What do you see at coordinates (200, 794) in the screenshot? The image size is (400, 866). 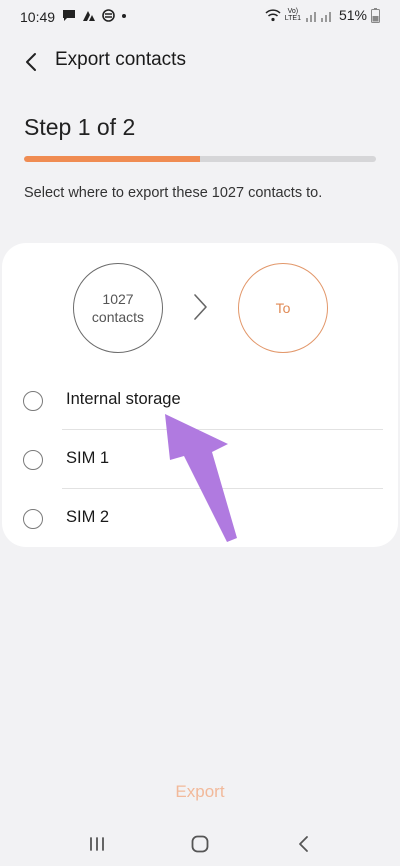 I see `export-button: Export` at bounding box center [200, 794].